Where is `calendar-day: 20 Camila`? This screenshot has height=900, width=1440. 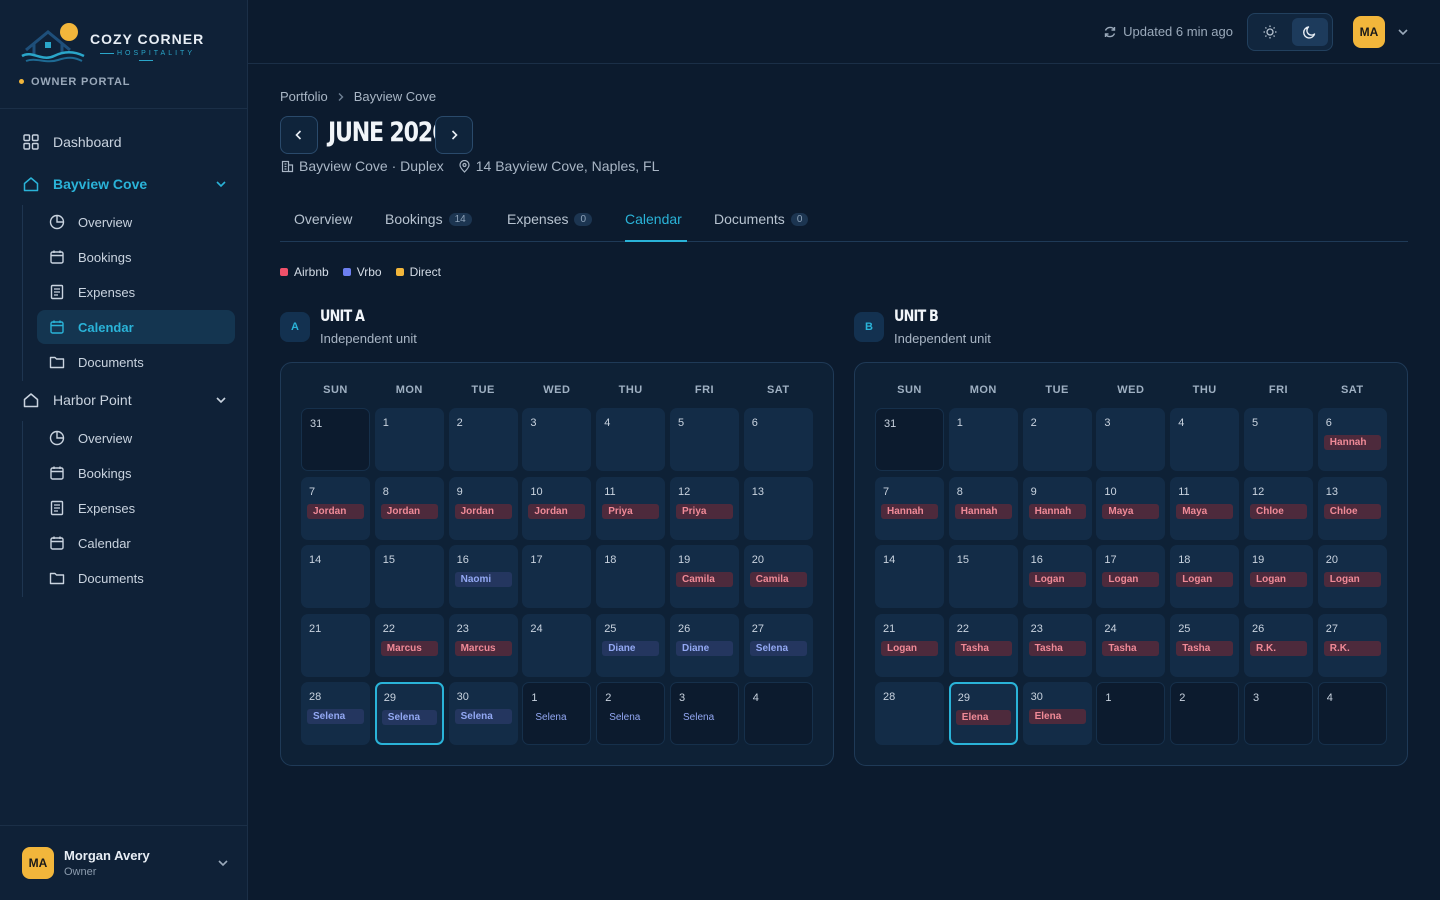 calendar-day: 20 Camila is located at coordinates (778, 576).